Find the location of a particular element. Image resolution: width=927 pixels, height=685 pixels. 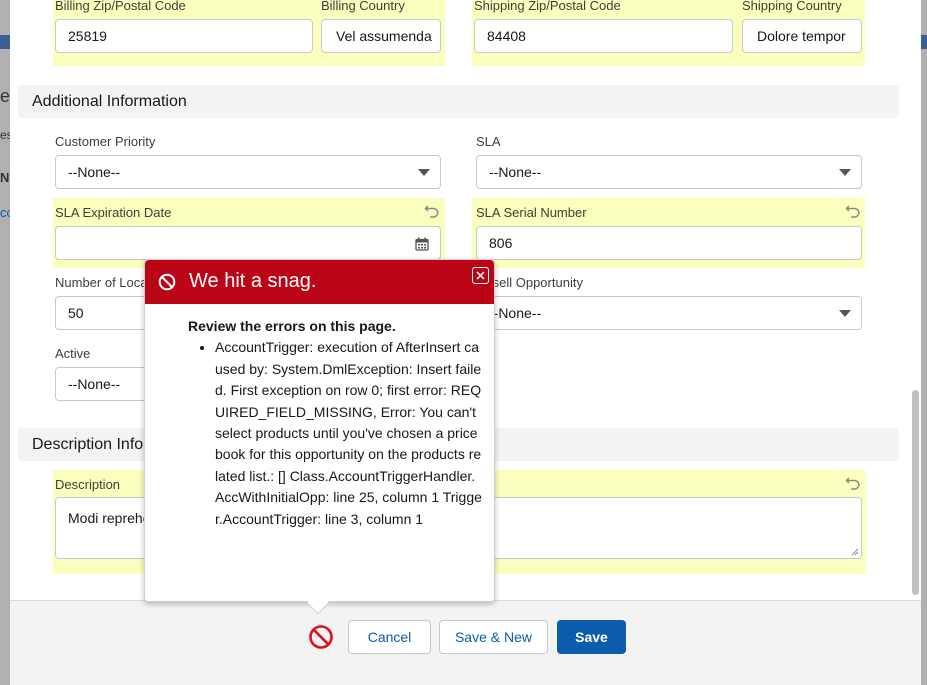

shipping-zip-input: 84408 is located at coordinates (603, 36).